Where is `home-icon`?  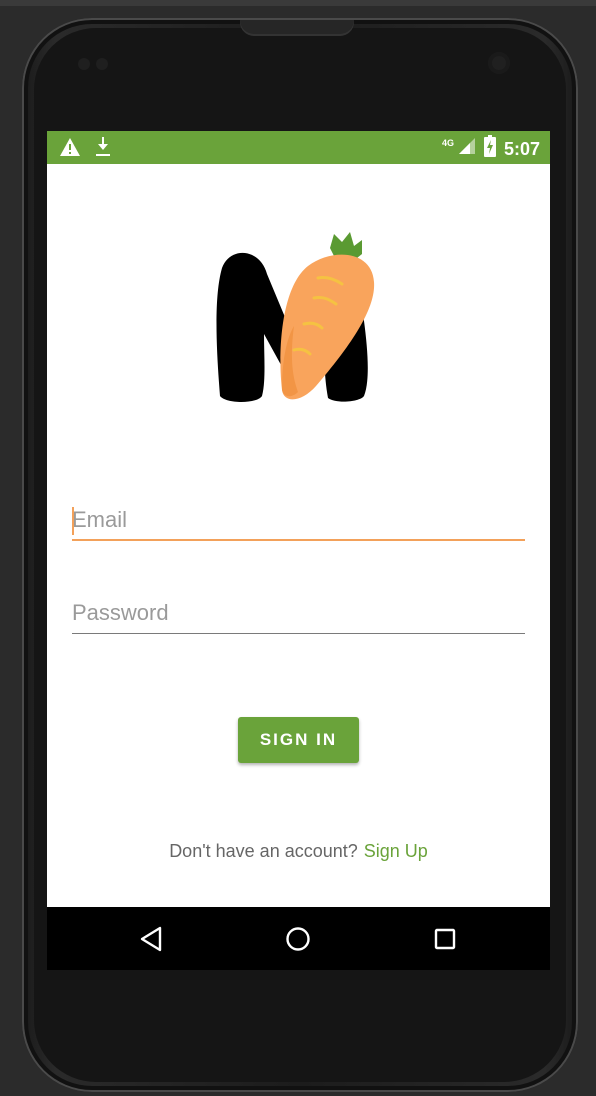 home-icon is located at coordinates (298, 939).